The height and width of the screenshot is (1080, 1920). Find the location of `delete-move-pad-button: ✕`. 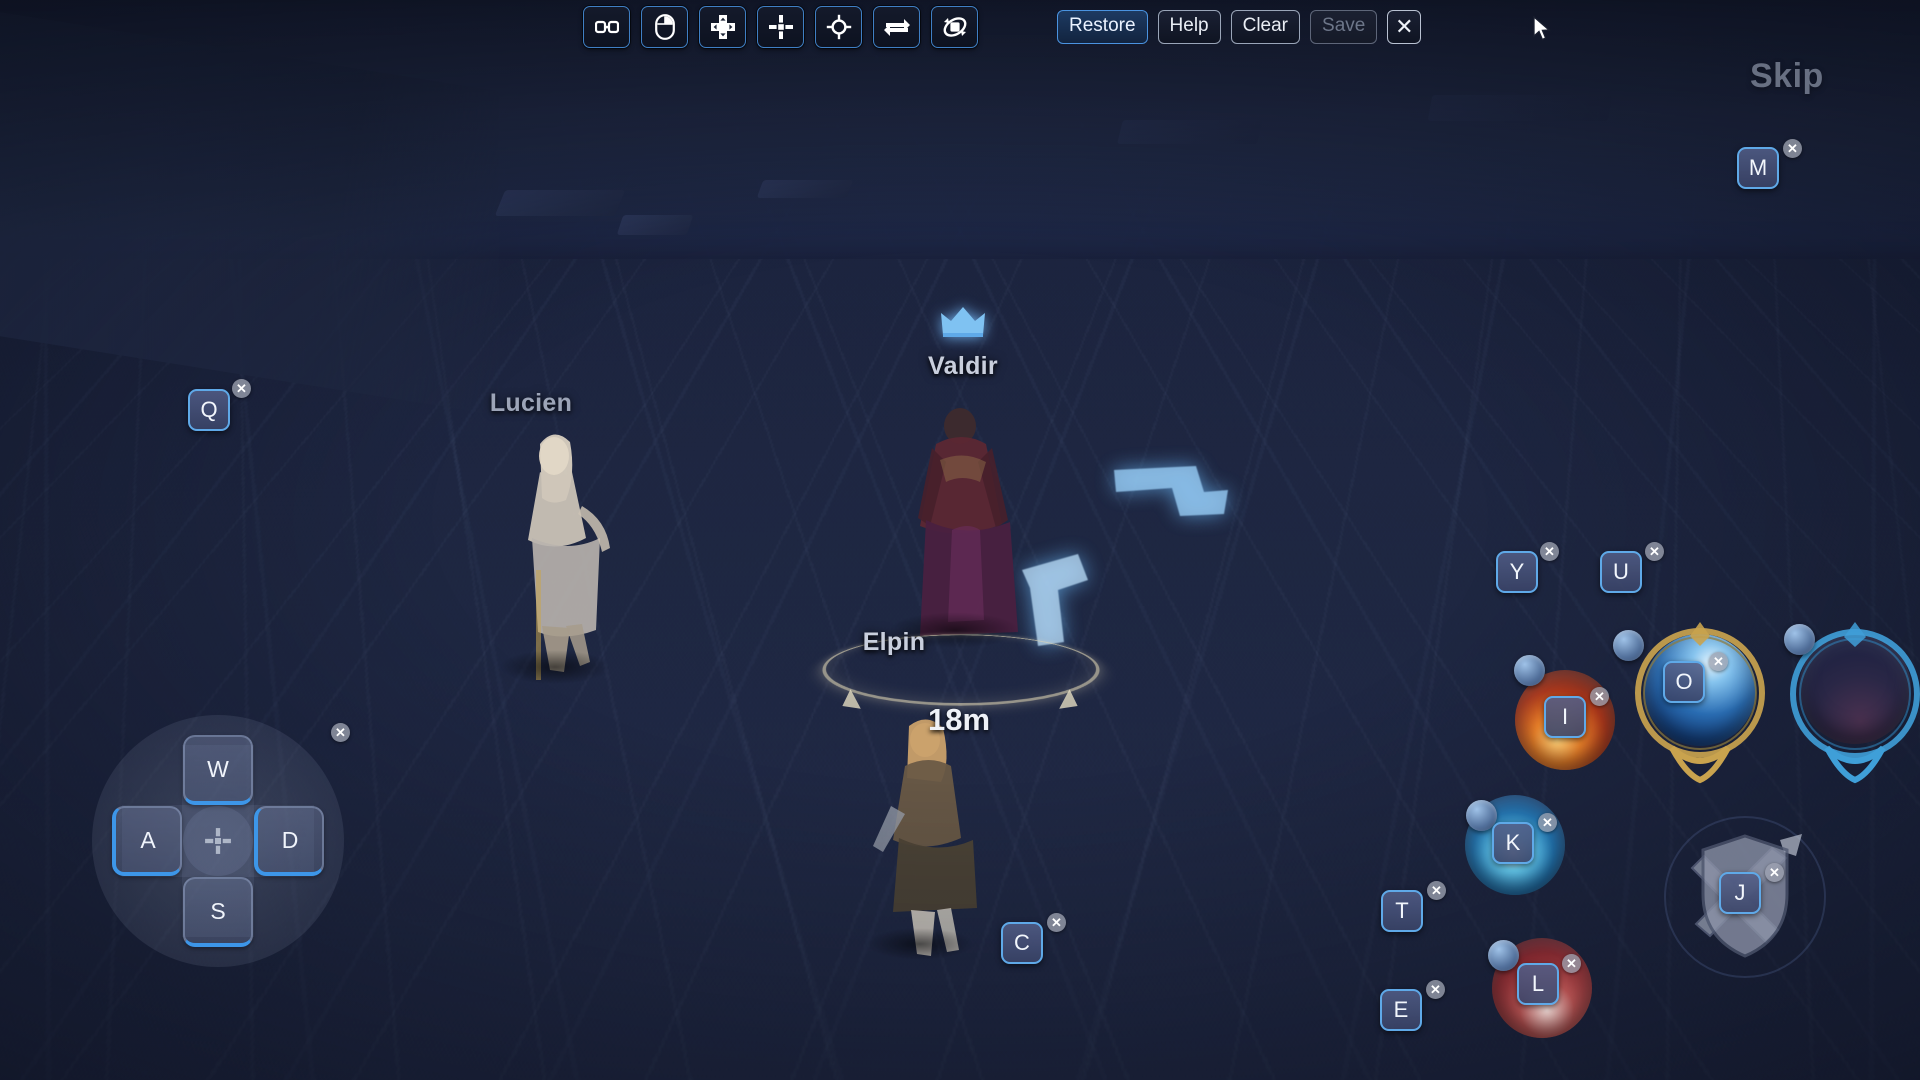

delete-move-pad-button: ✕ is located at coordinates (340, 732).